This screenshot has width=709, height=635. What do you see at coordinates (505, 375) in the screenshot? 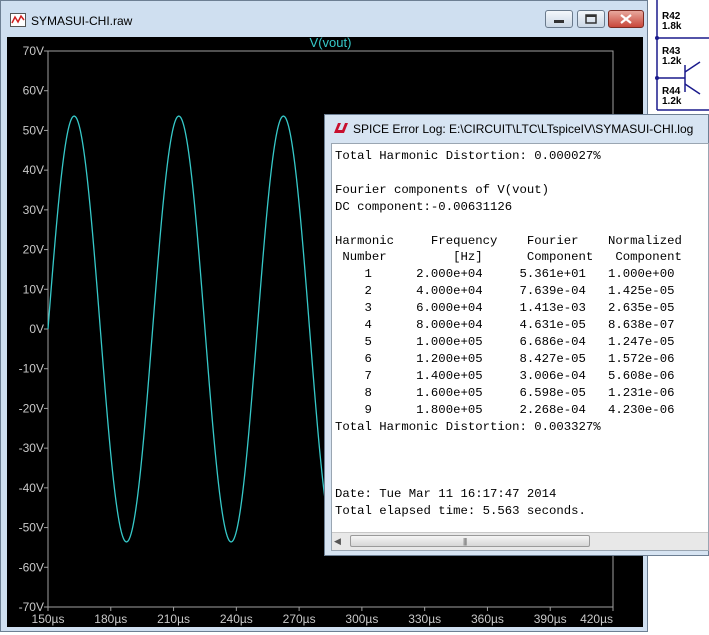
I see `log-line: 7 1.400e+05 3.006e-04 5.608e-06` at bounding box center [505, 375].